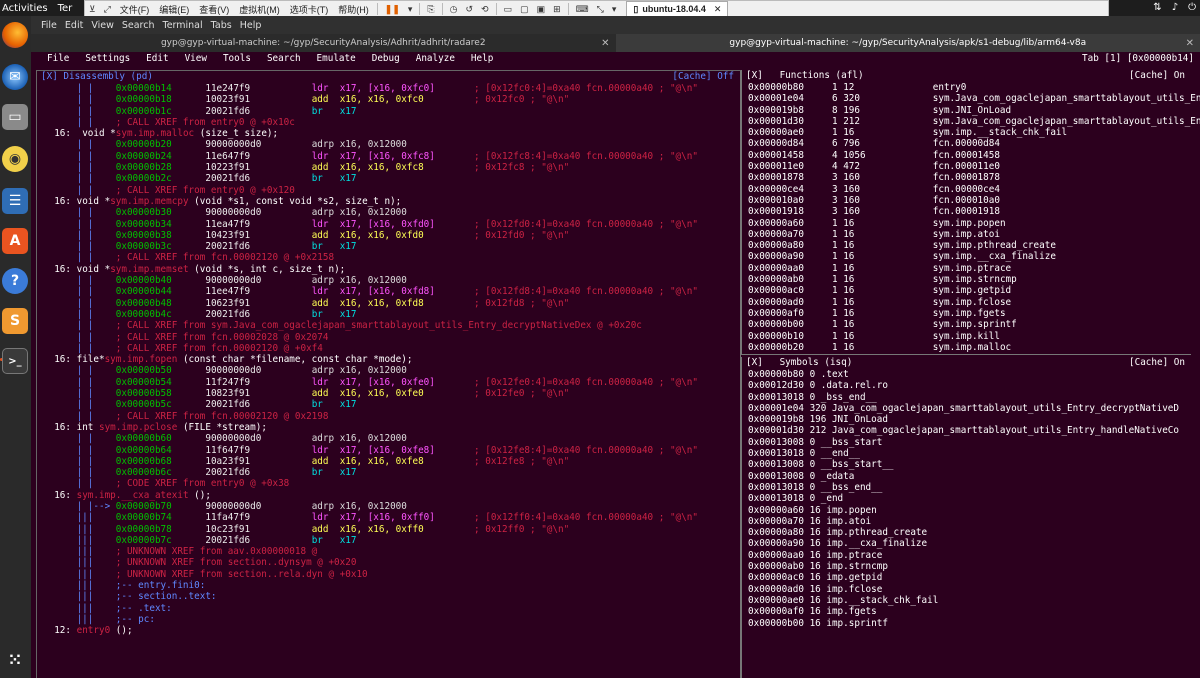 The width and height of the screenshot is (1200, 678). What do you see at coordinates (188, 58) in the screenshot?
I see `r2-menu-view: View` at bounding box center [188, 58].